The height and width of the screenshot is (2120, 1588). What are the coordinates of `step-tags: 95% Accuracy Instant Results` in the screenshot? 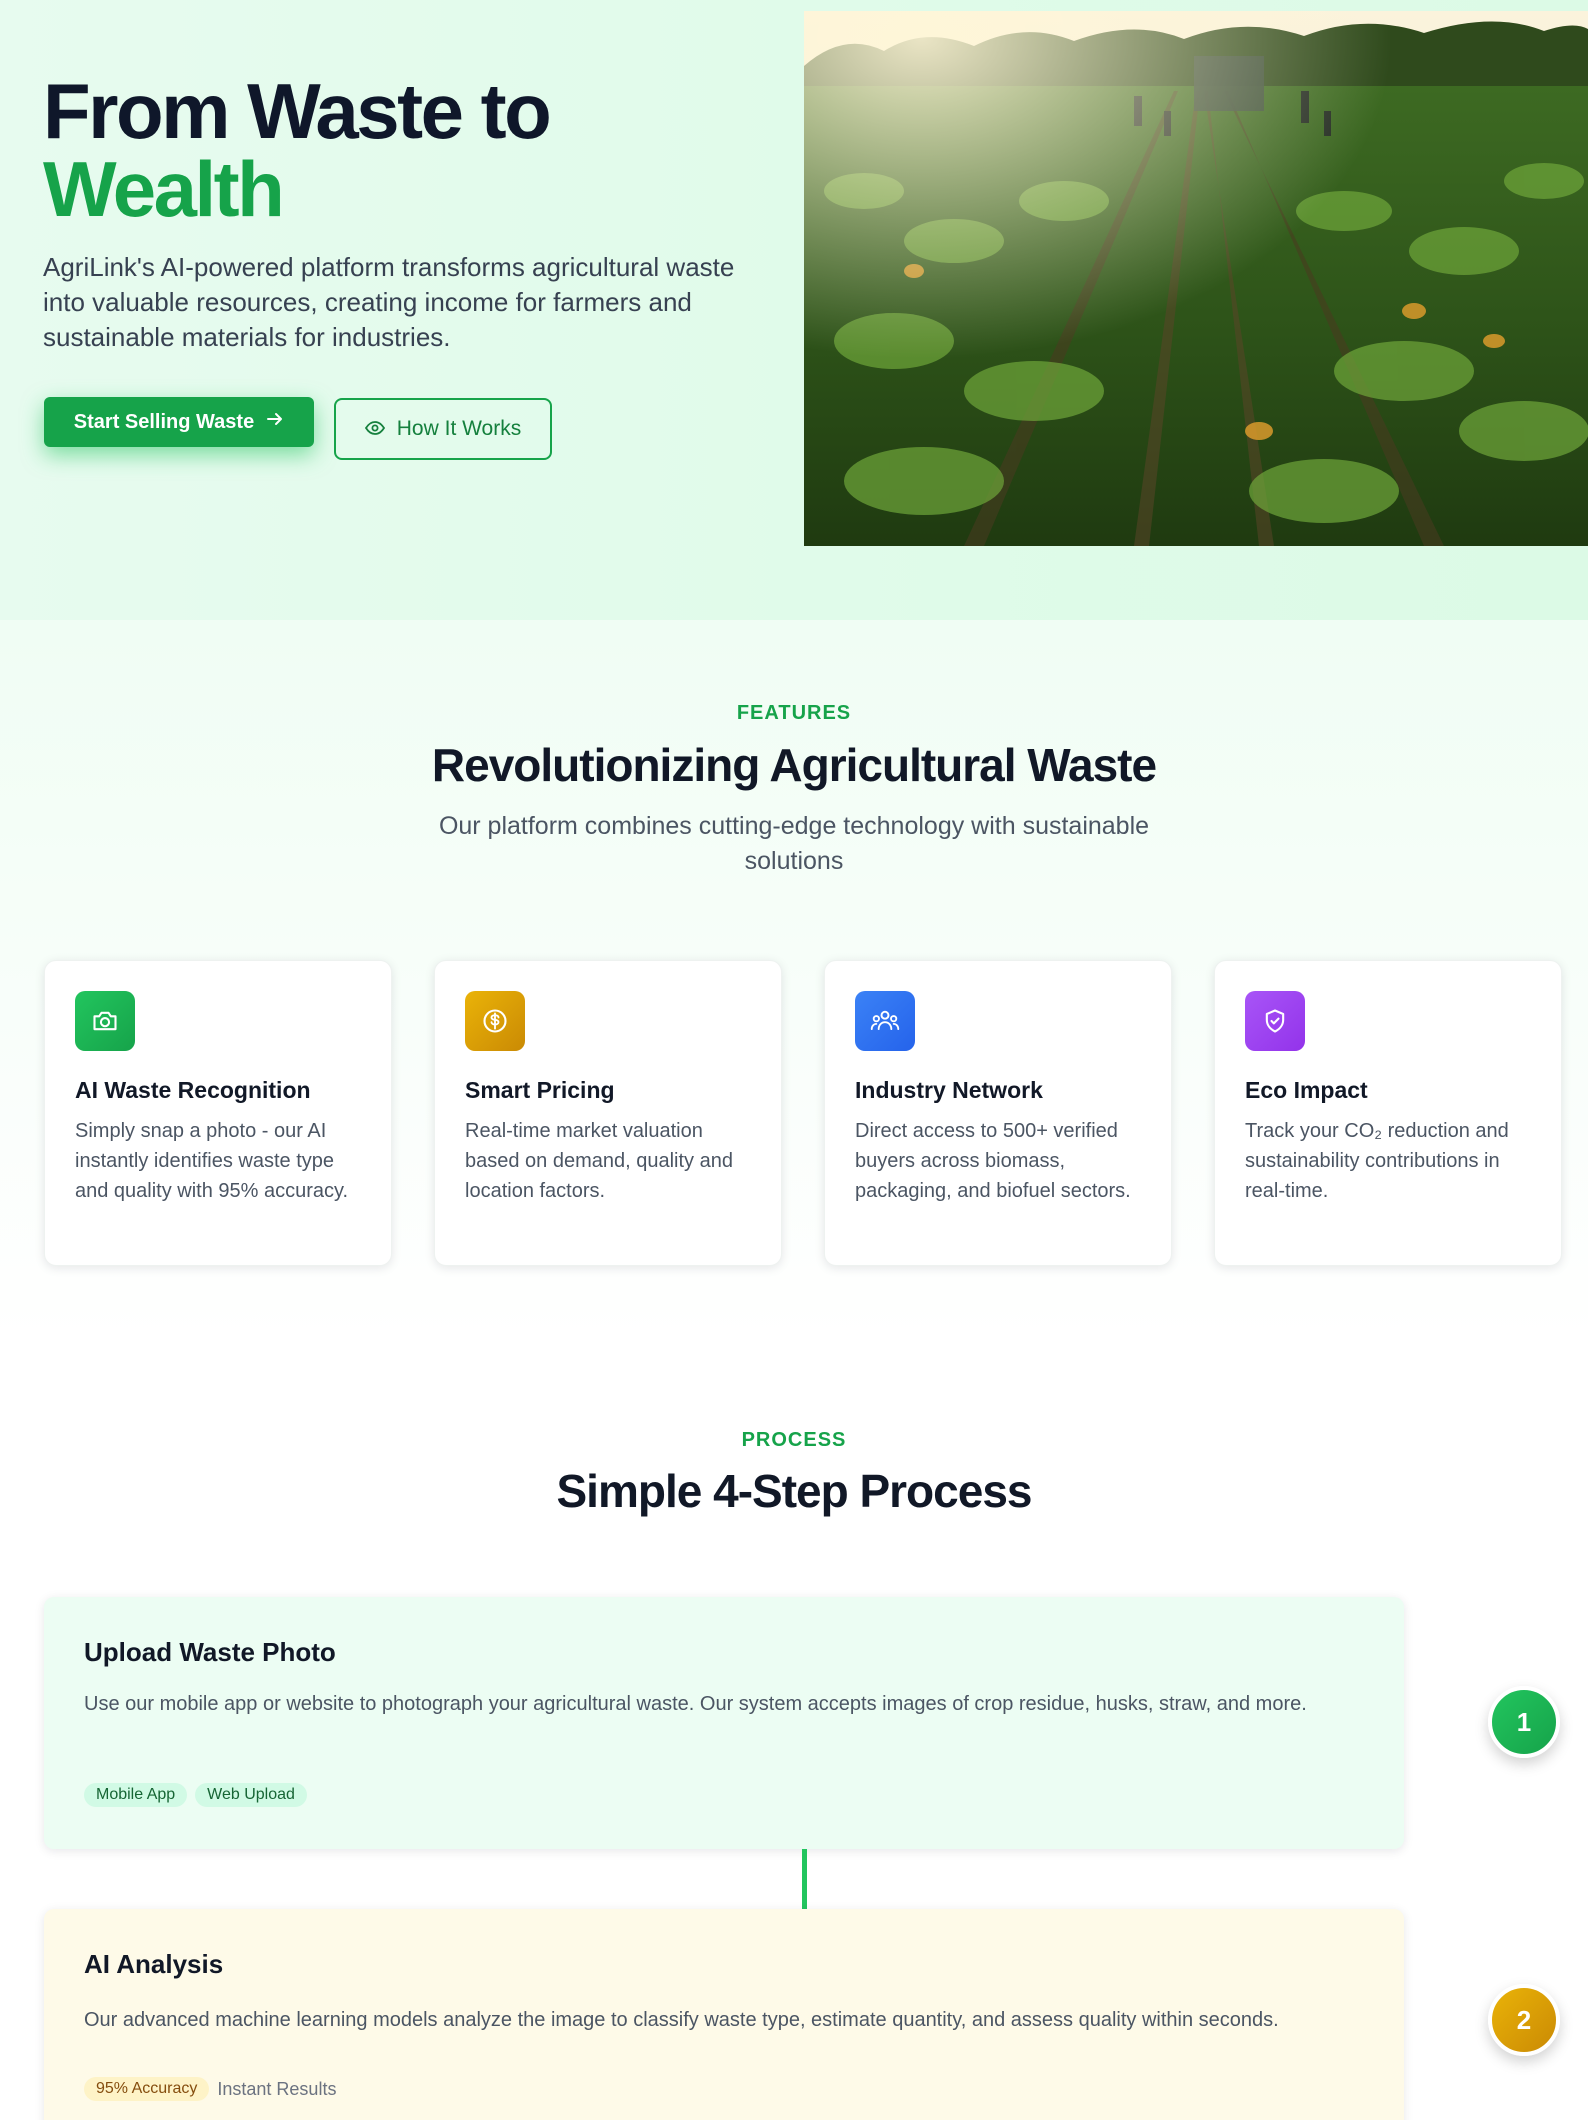 It's located at (210, 2089).